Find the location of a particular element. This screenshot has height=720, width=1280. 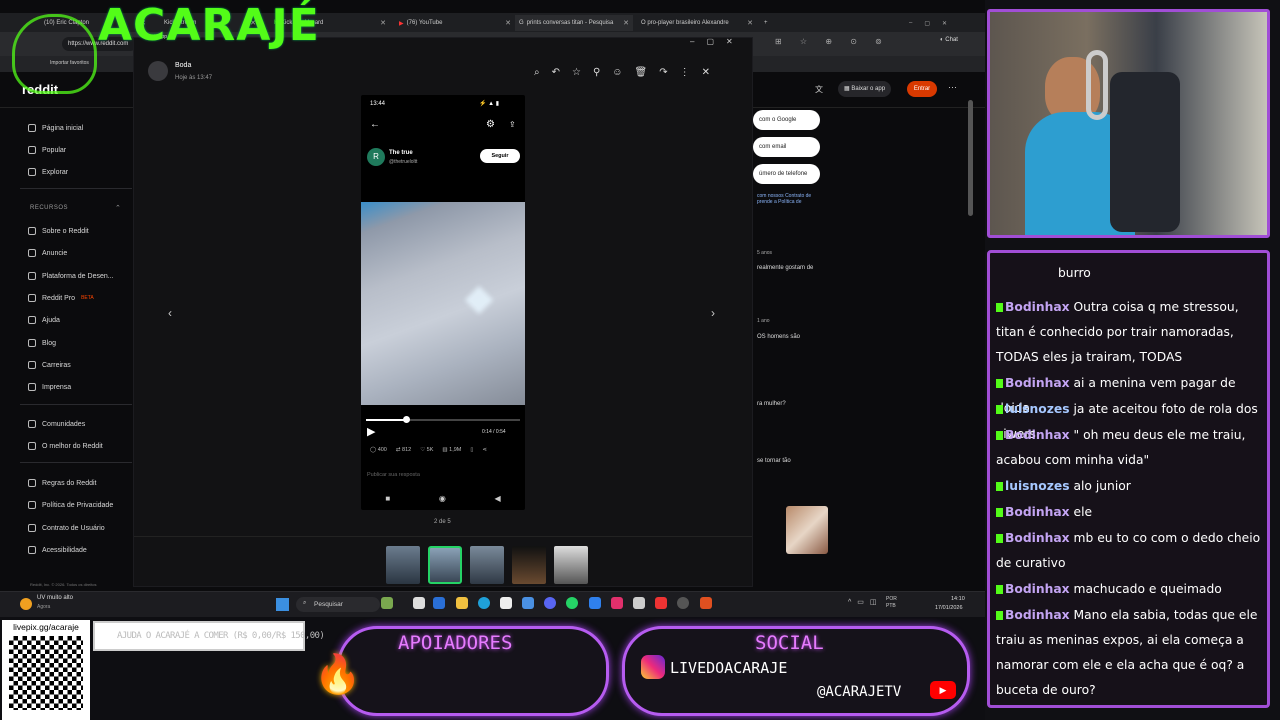

chevron-up-icon: ⌃ is located at coordinates (118, 208).